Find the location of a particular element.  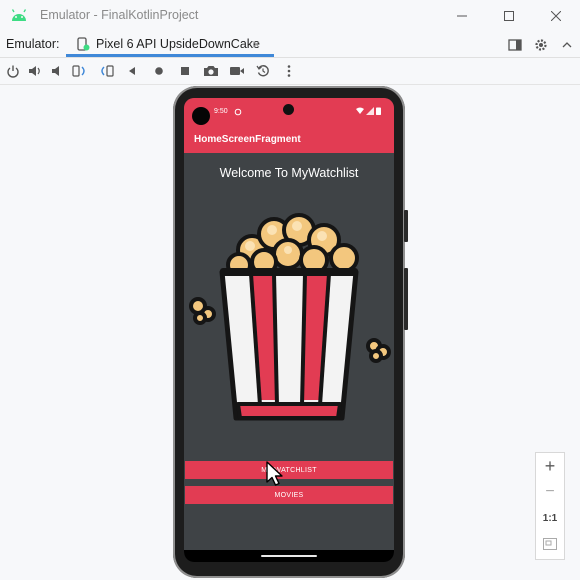

battery-icon is located at coordinates (378, 111).